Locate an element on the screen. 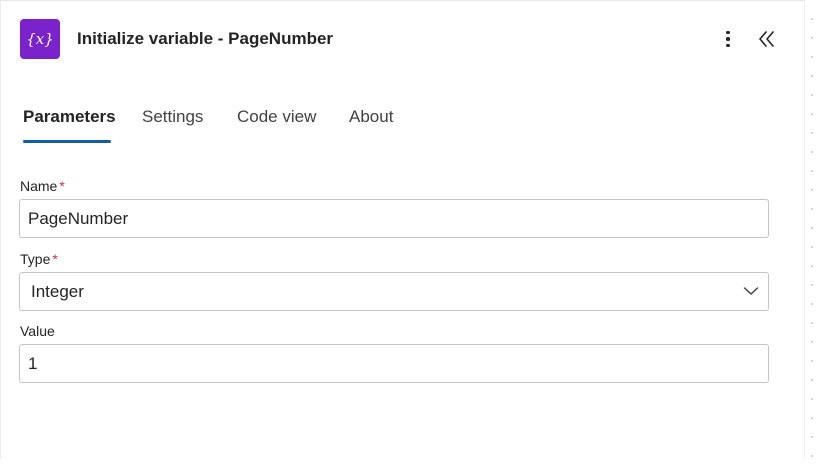 The width and height of the screenshot is (819, 474). value-label-text: Value is located at coordinates (37, 331).